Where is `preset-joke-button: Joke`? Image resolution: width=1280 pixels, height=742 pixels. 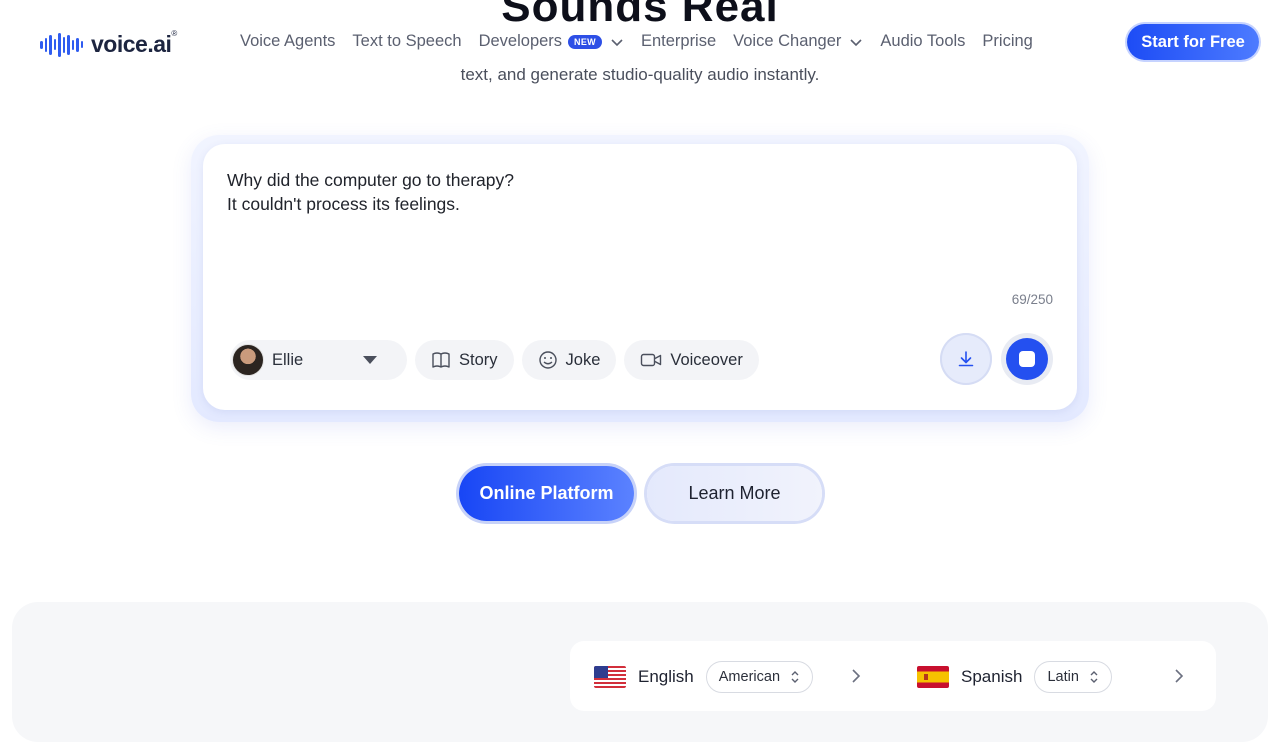
preset-joke-button: Joke is located at coordinates (569, 360).